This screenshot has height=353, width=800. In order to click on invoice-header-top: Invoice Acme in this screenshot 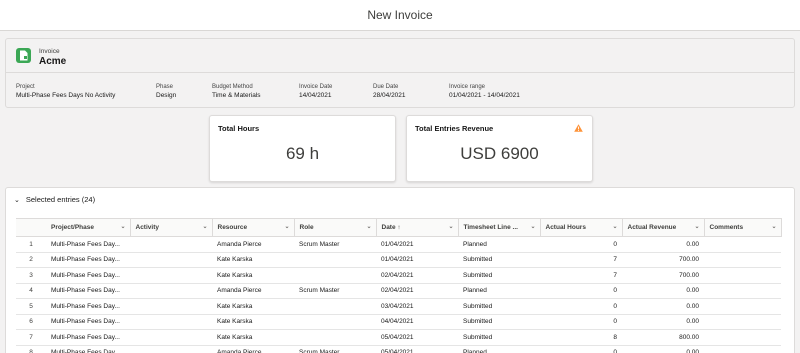, I will do `click(400, 56)`.